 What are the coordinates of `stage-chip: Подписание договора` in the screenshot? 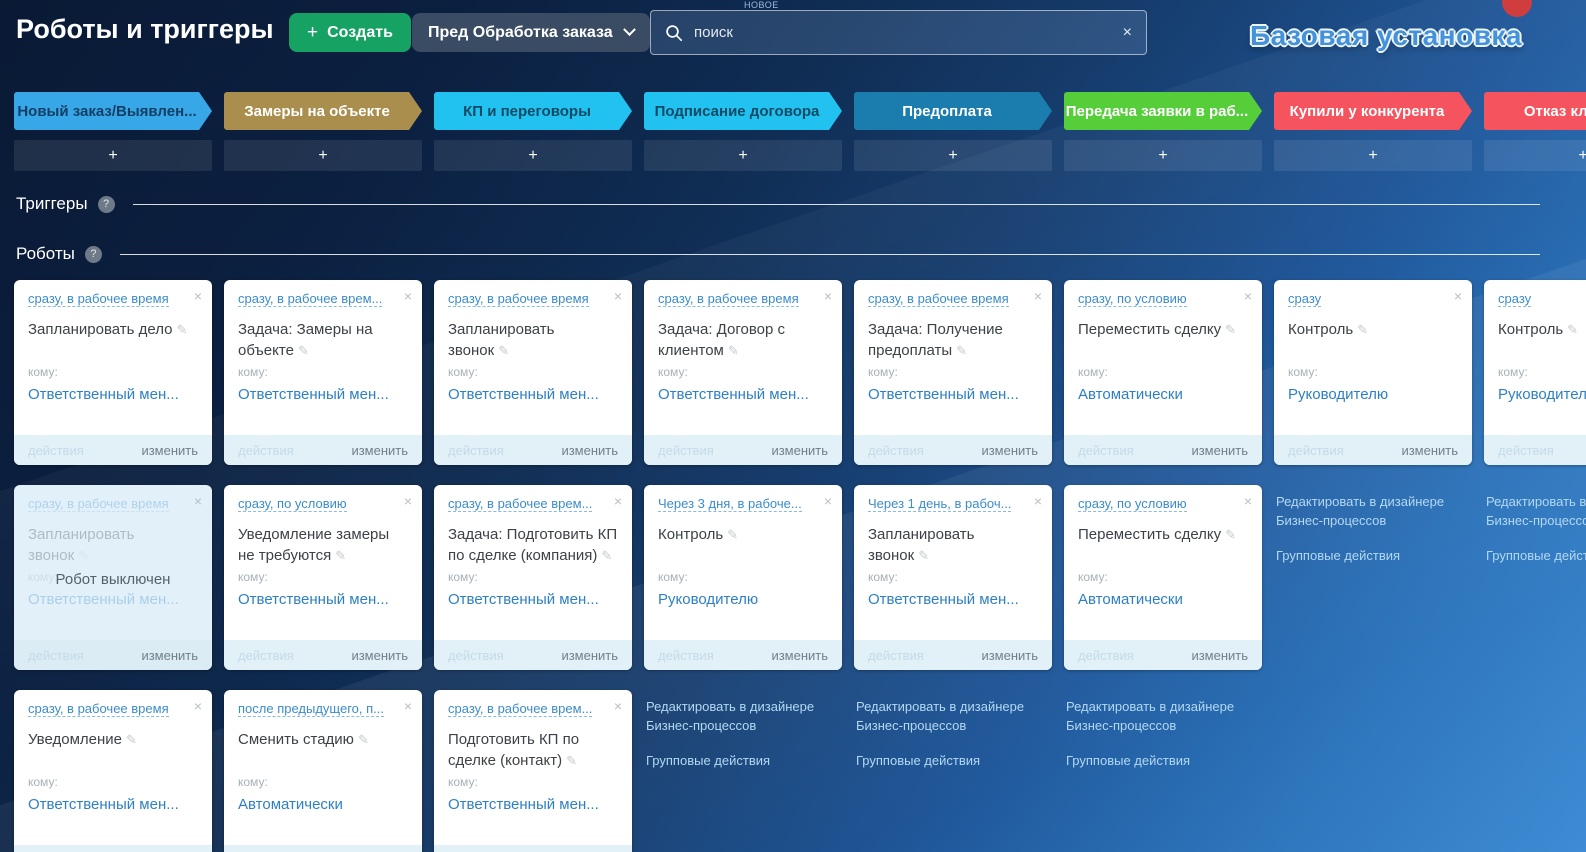 It's located at (743, 111).